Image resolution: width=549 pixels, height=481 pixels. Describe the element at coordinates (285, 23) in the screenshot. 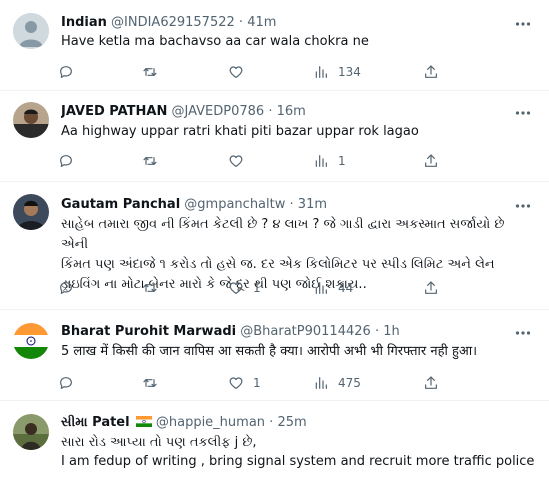

I see `tweet-header: Indian @INDIA629157522 · 41m` at that location.